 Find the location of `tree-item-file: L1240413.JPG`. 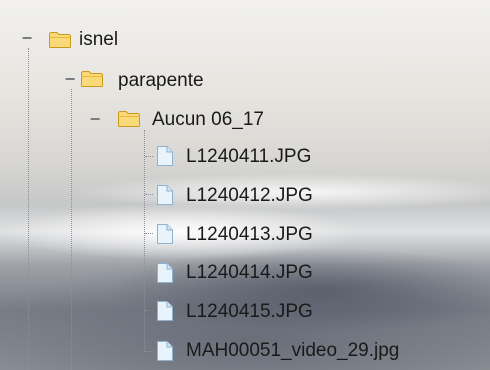

tree-item-file: L1240413.JPG is located at coordinates (249, 235).